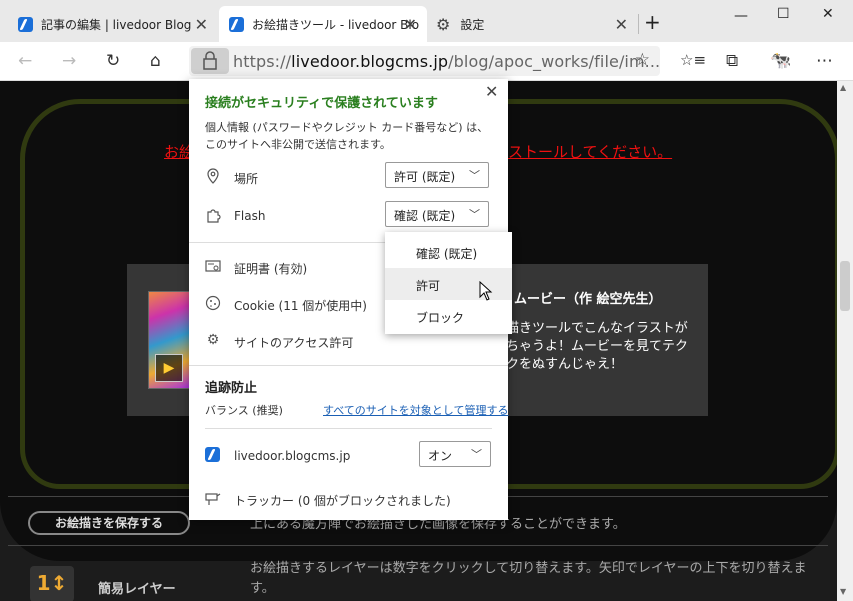 This screenshot has height=601, width=853. What do you see at coordinates (652, 22) in the screenshot?
I see `new-tab-button: +` at bounding box center [652, 22].